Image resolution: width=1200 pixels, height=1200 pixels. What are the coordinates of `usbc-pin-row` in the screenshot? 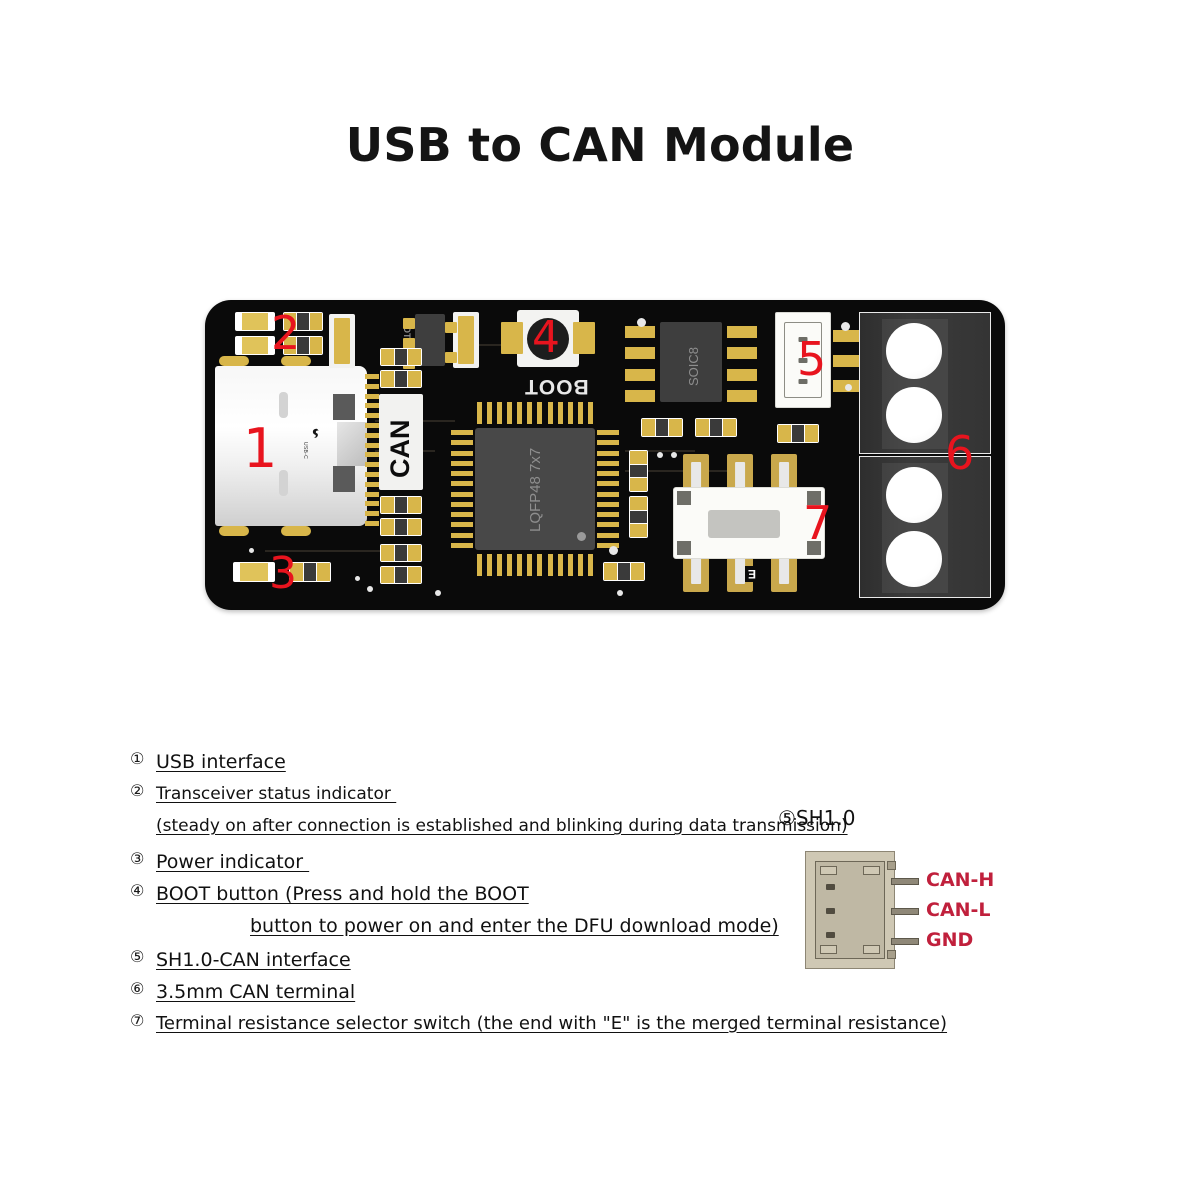 It's located at (372, 450).